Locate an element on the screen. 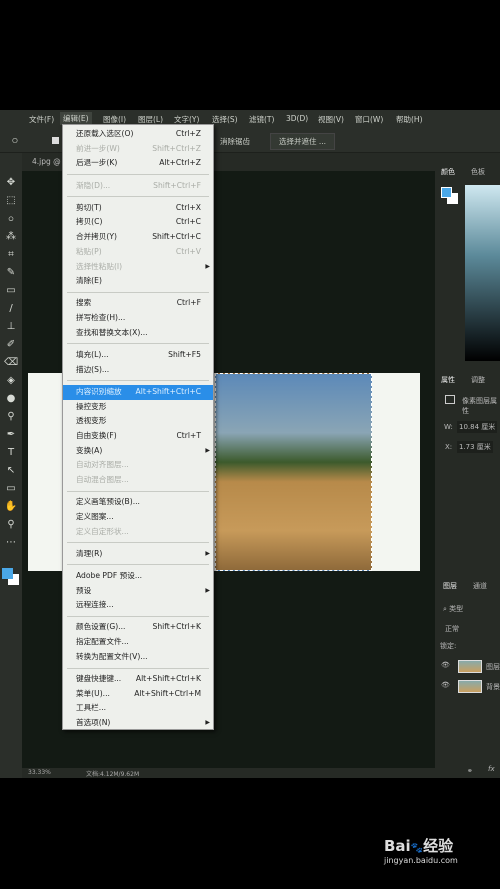 The height and width of the screenshot is (889, 500). tab-swatches: 色板 is located at coordinates (478, 172).